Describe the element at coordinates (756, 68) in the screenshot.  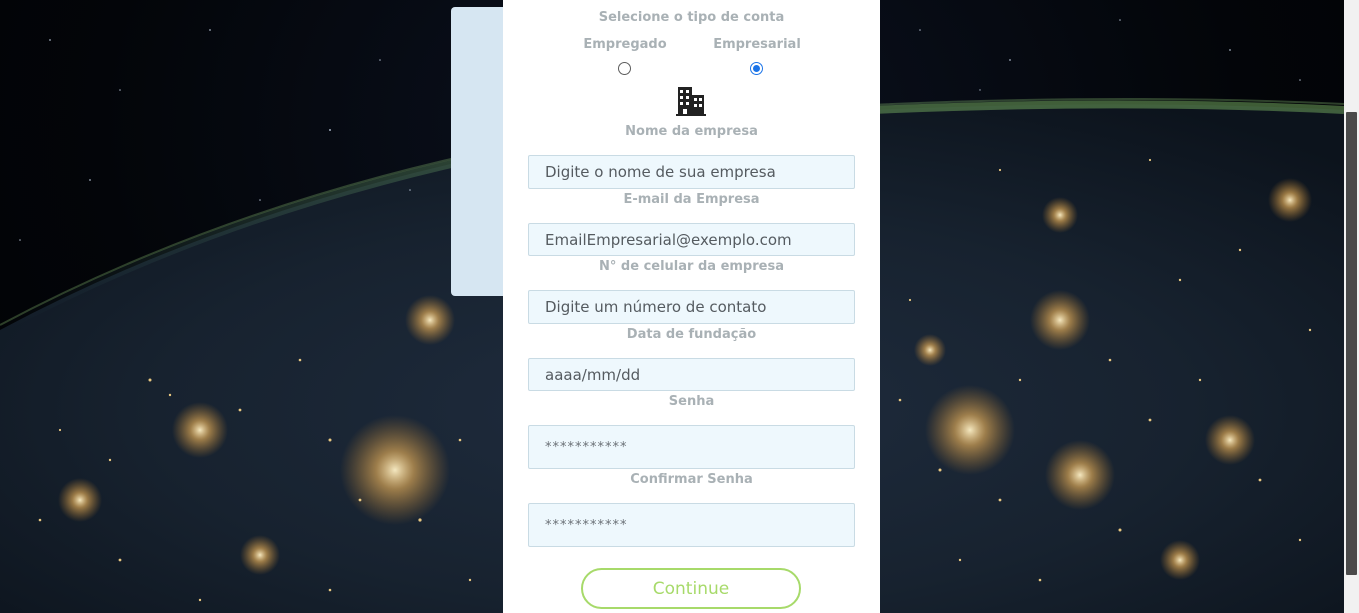
I see `radio-business` at that location.